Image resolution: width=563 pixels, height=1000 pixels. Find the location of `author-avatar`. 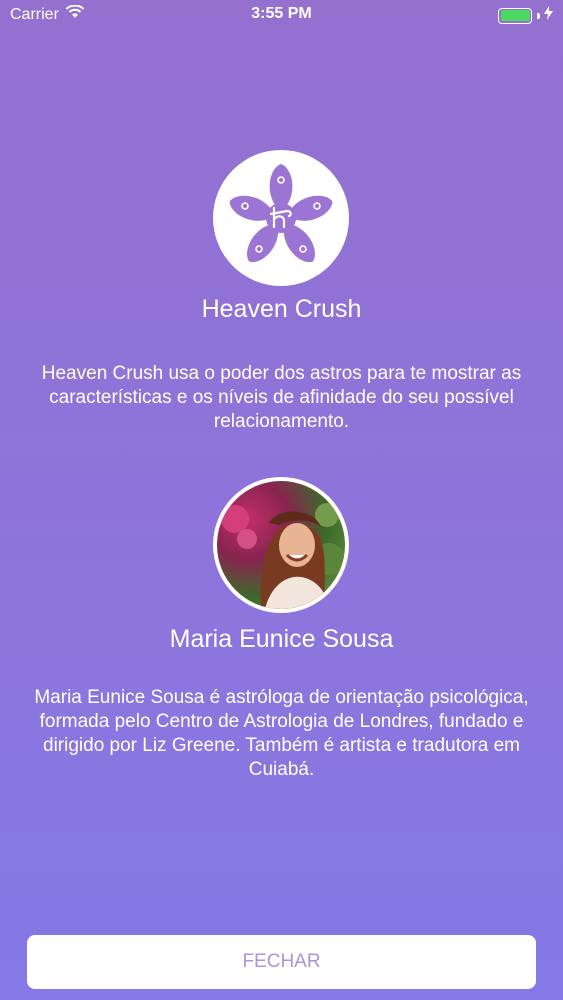

author-avatar is located at coordinates (281, 545).